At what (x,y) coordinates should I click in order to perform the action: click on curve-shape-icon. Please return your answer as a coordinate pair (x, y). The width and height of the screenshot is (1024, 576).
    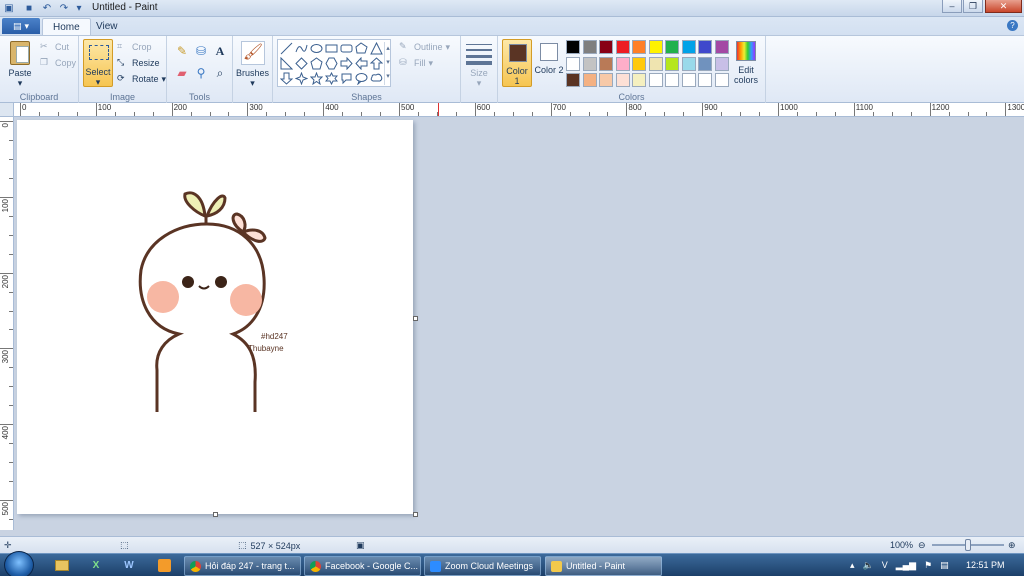
    Looking at the image, I should click on (301, 48).